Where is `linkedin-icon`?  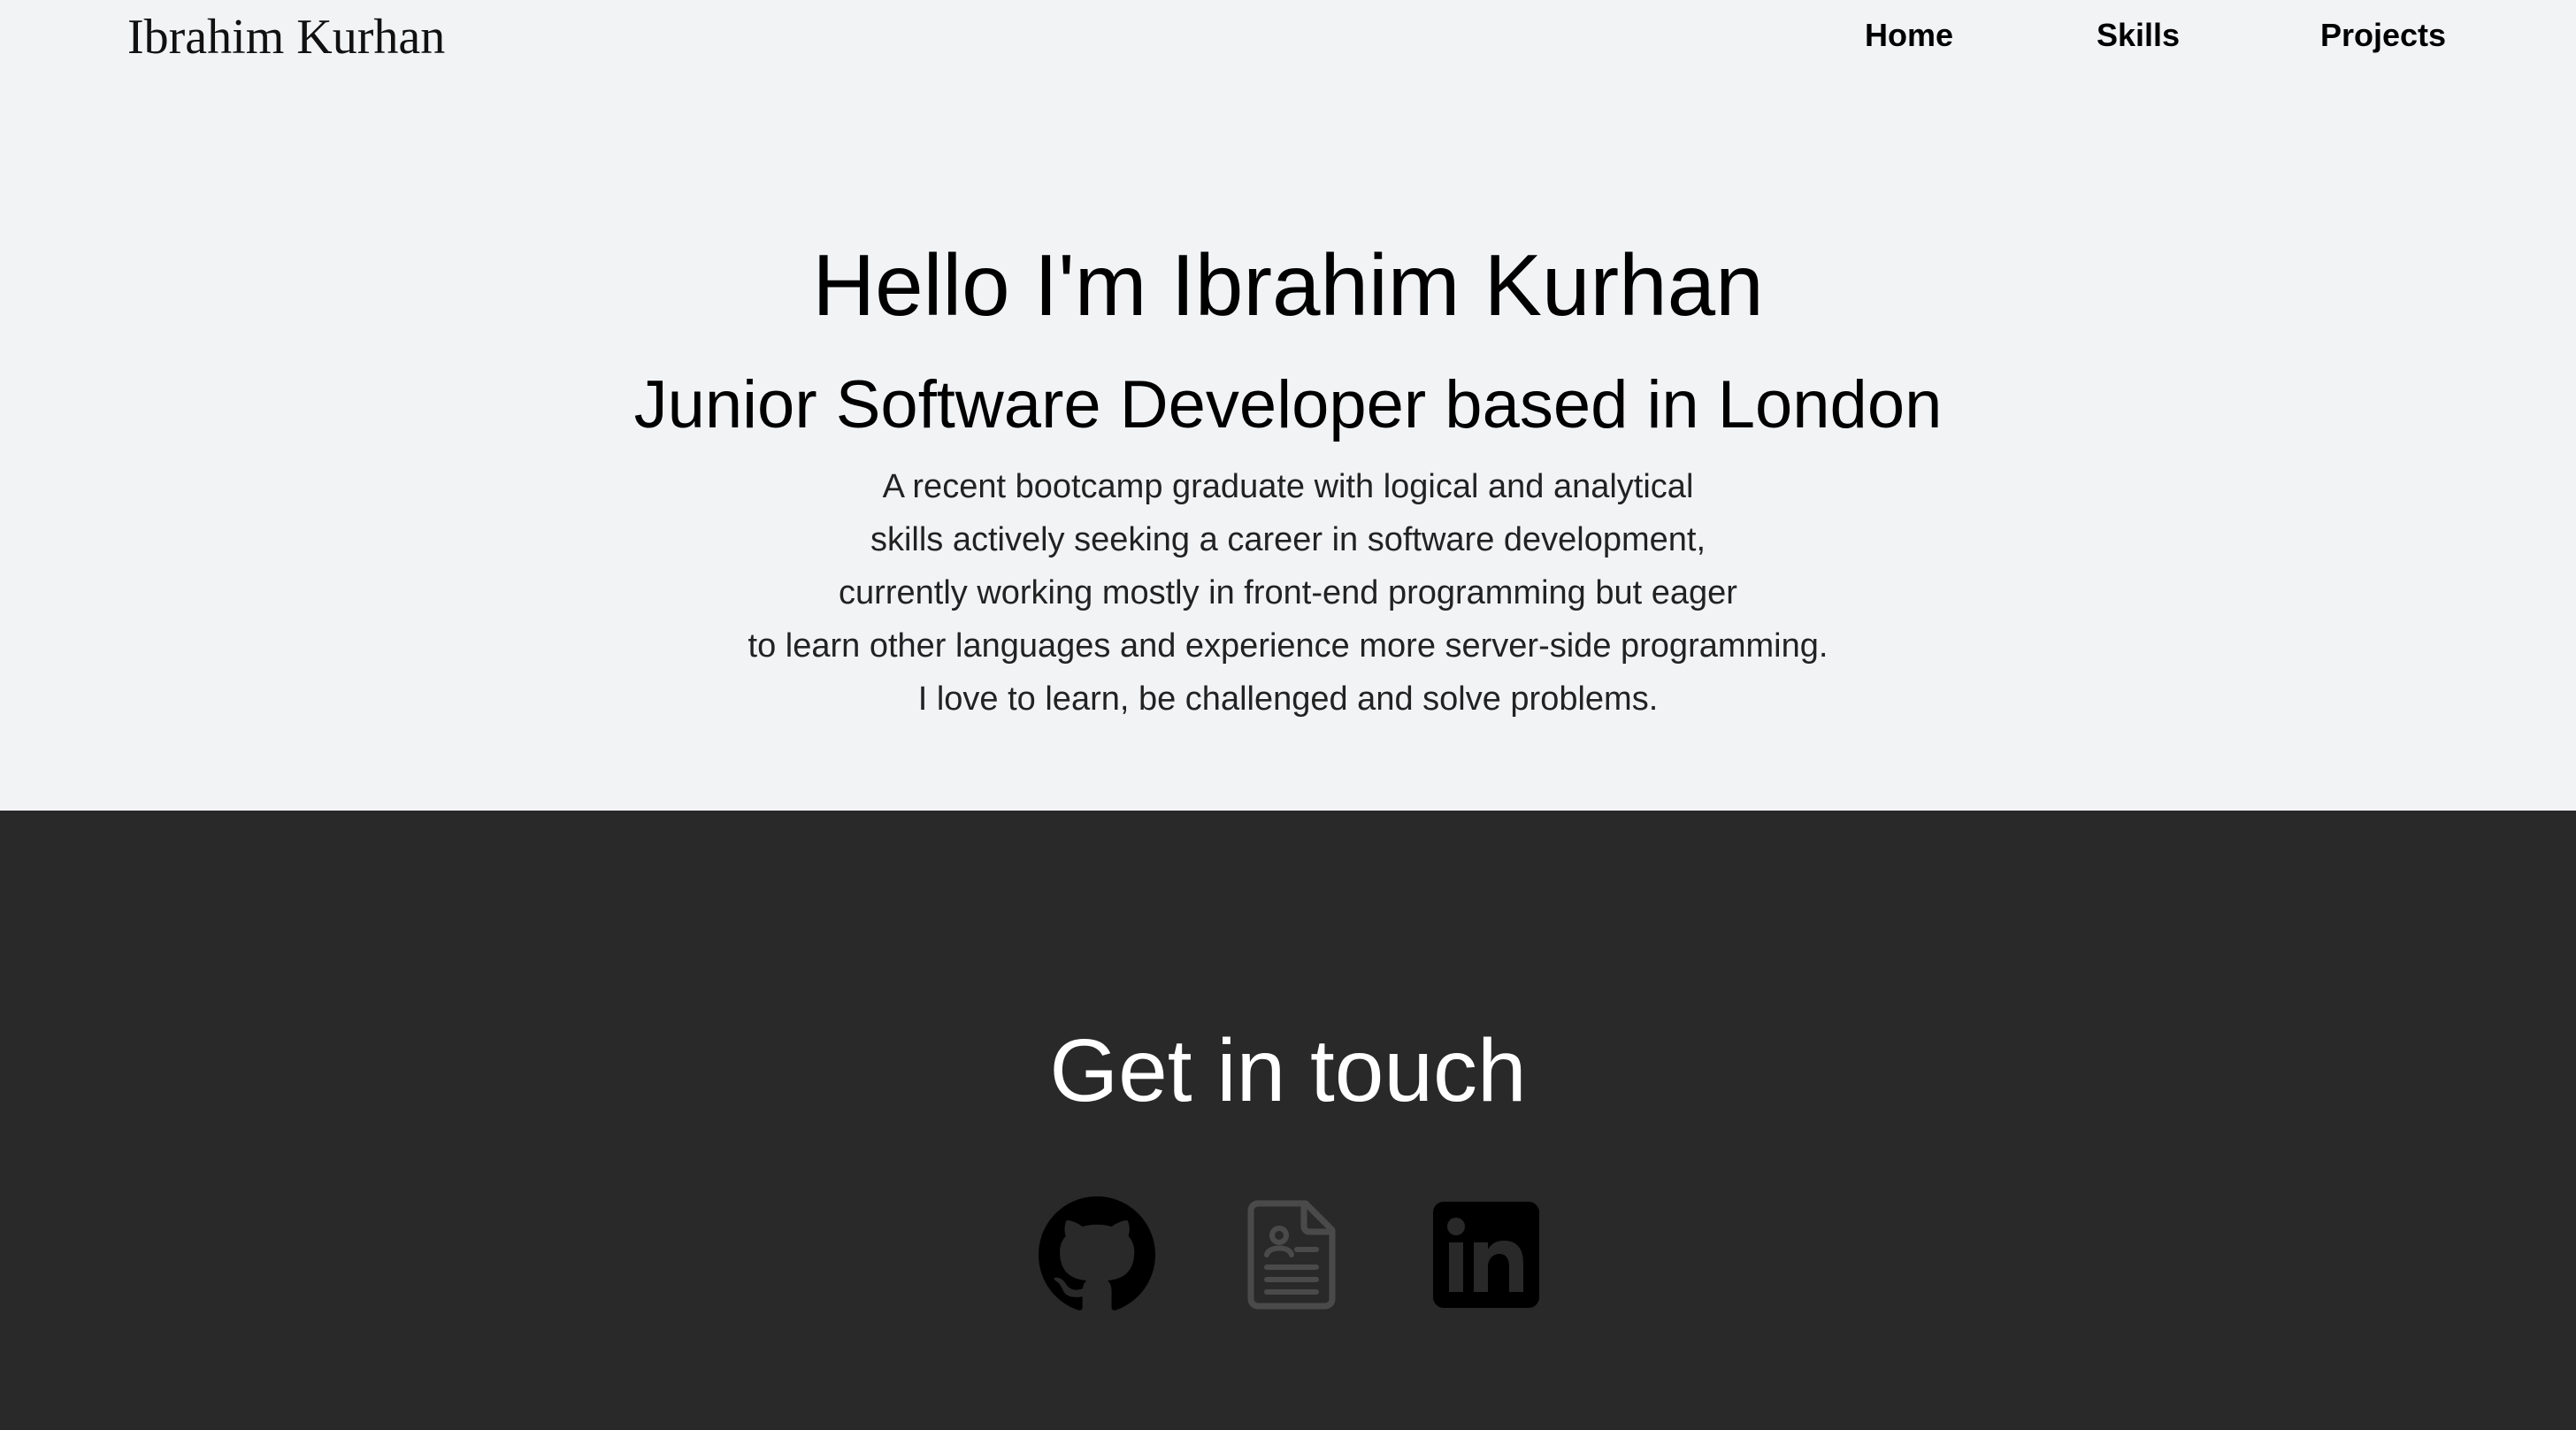
linkedin-icon is located at coordinates (1486, 1255).